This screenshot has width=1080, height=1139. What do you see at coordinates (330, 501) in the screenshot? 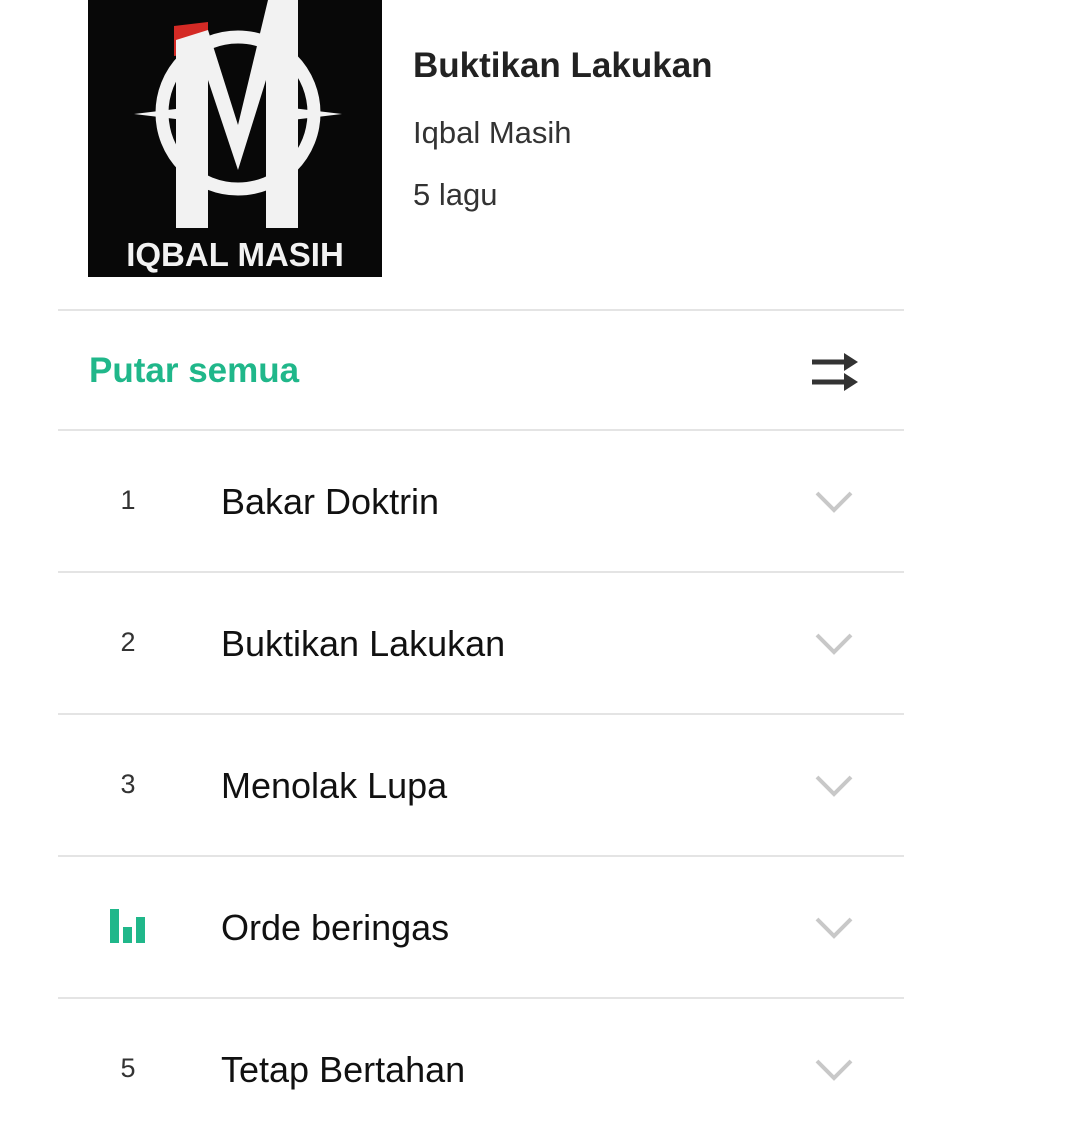
I see `track-title: Bakar Doktrin` at bounding box center [330, 501].